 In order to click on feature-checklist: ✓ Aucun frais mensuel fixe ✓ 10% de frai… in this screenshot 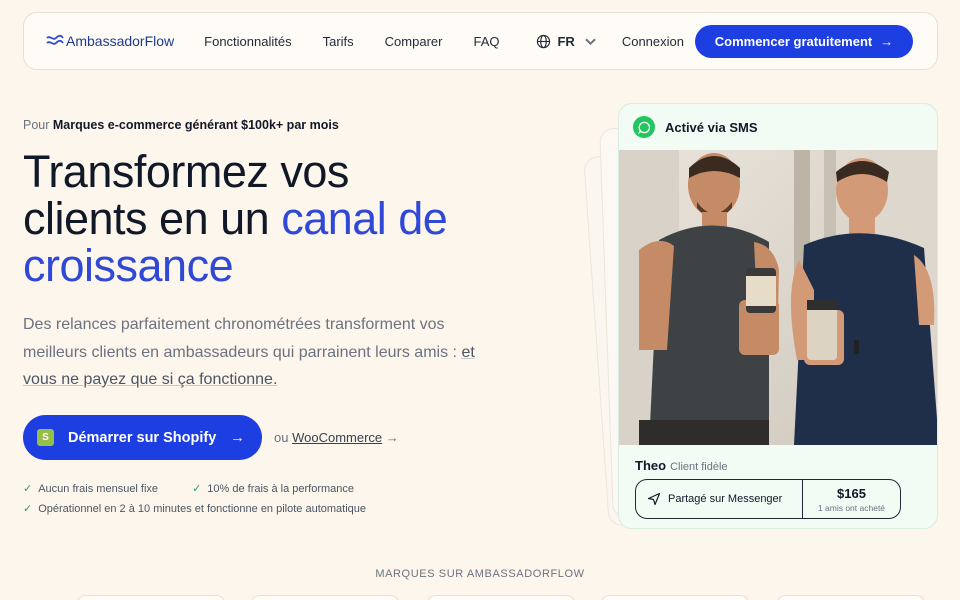, I will do `click(194, 502)`.